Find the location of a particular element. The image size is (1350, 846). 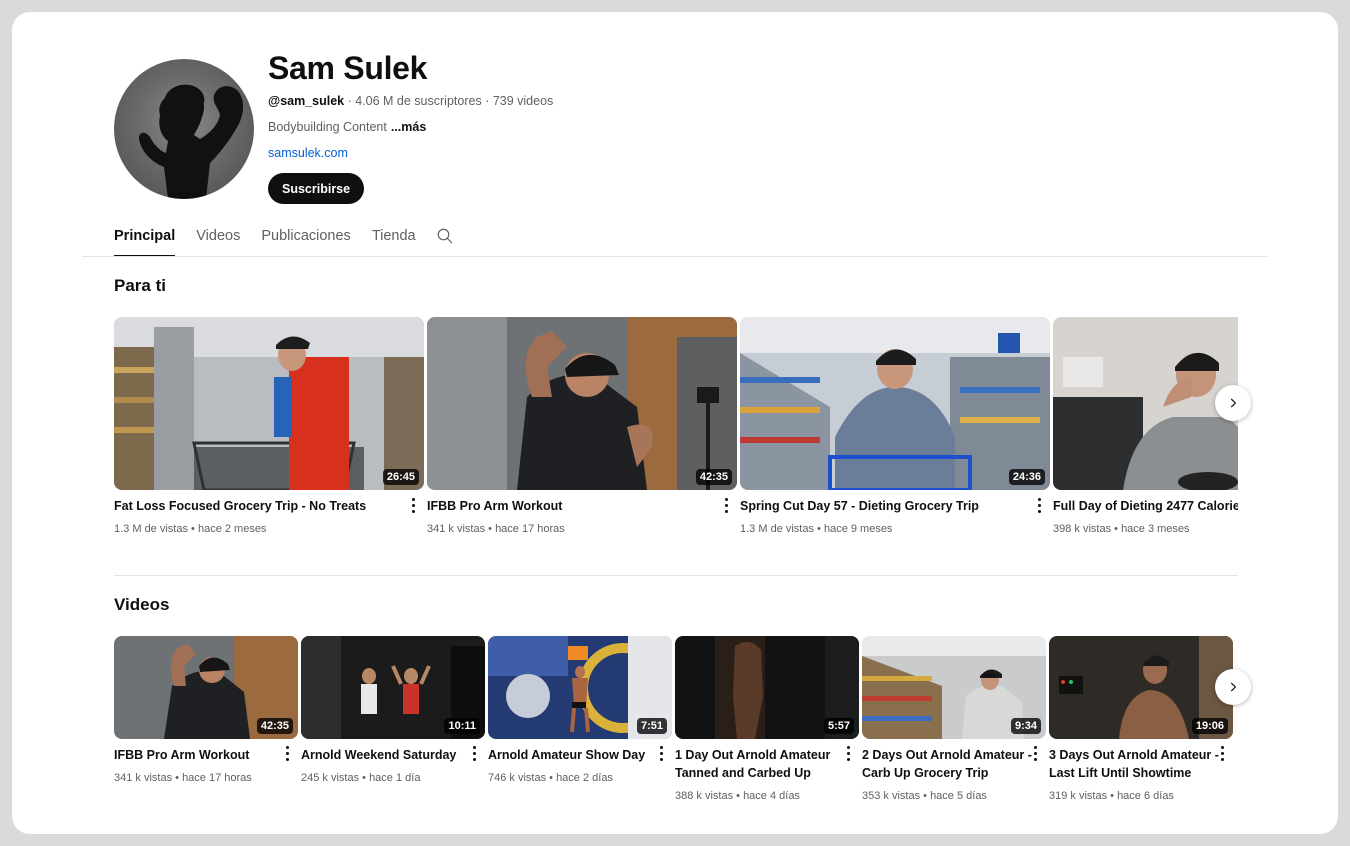

view-count: 341 k vistas is located at coordinates (456, 529).